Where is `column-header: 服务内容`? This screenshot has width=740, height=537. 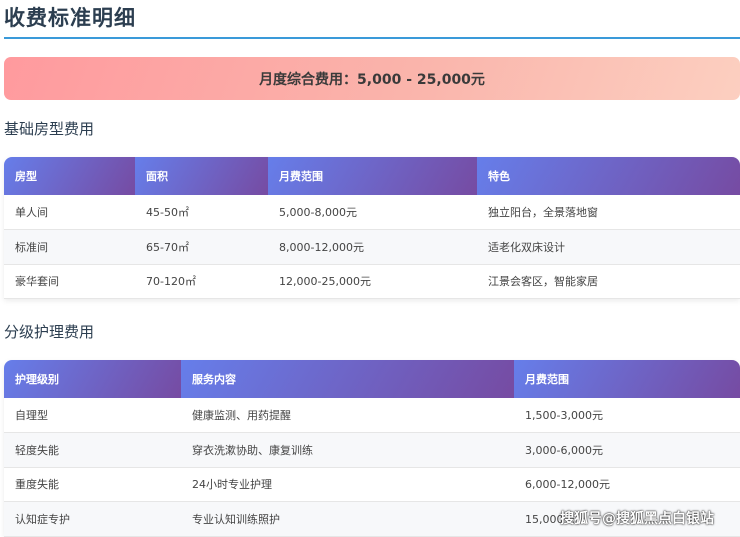 column-header: 服务内容 is located at coordinates (347, 379).